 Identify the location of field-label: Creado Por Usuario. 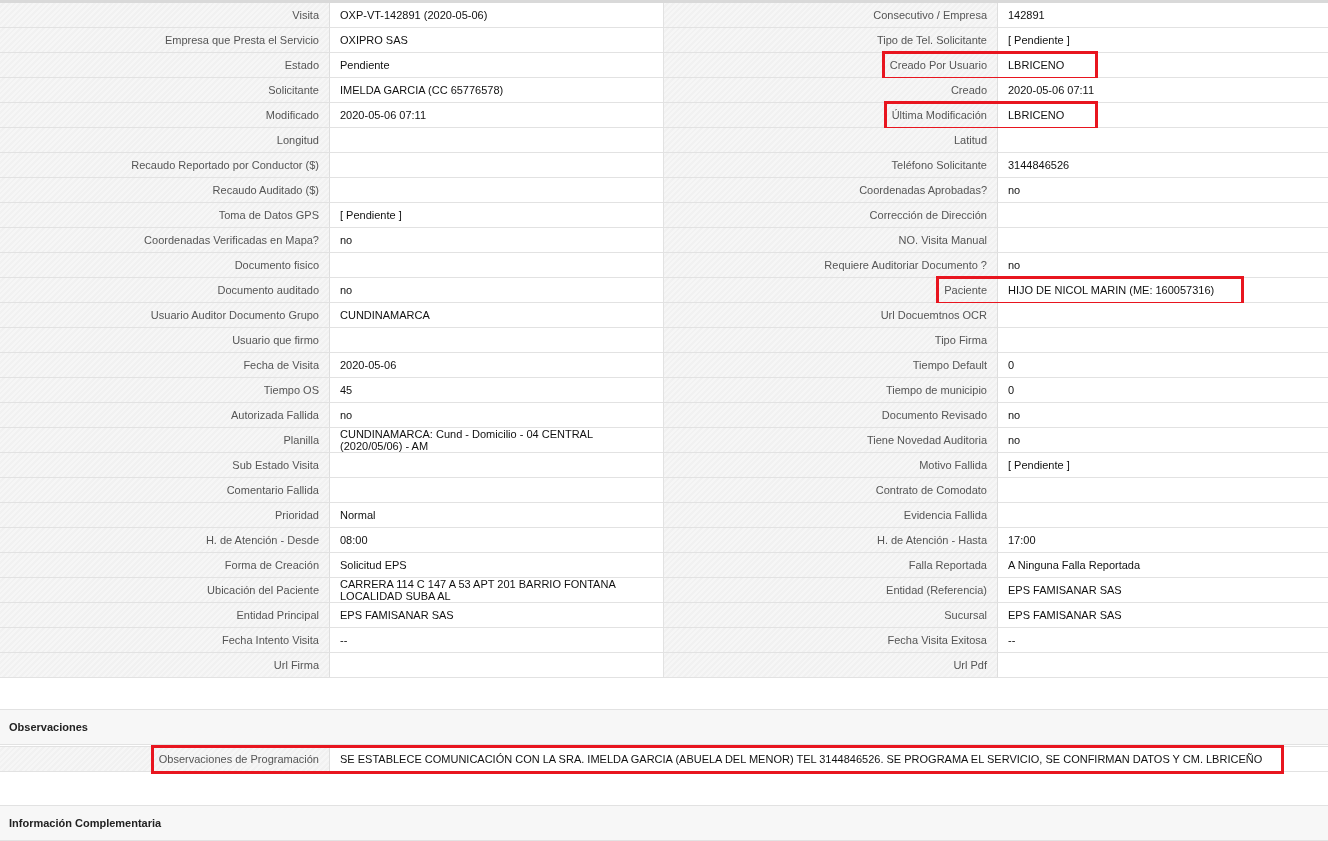
(938, 65).